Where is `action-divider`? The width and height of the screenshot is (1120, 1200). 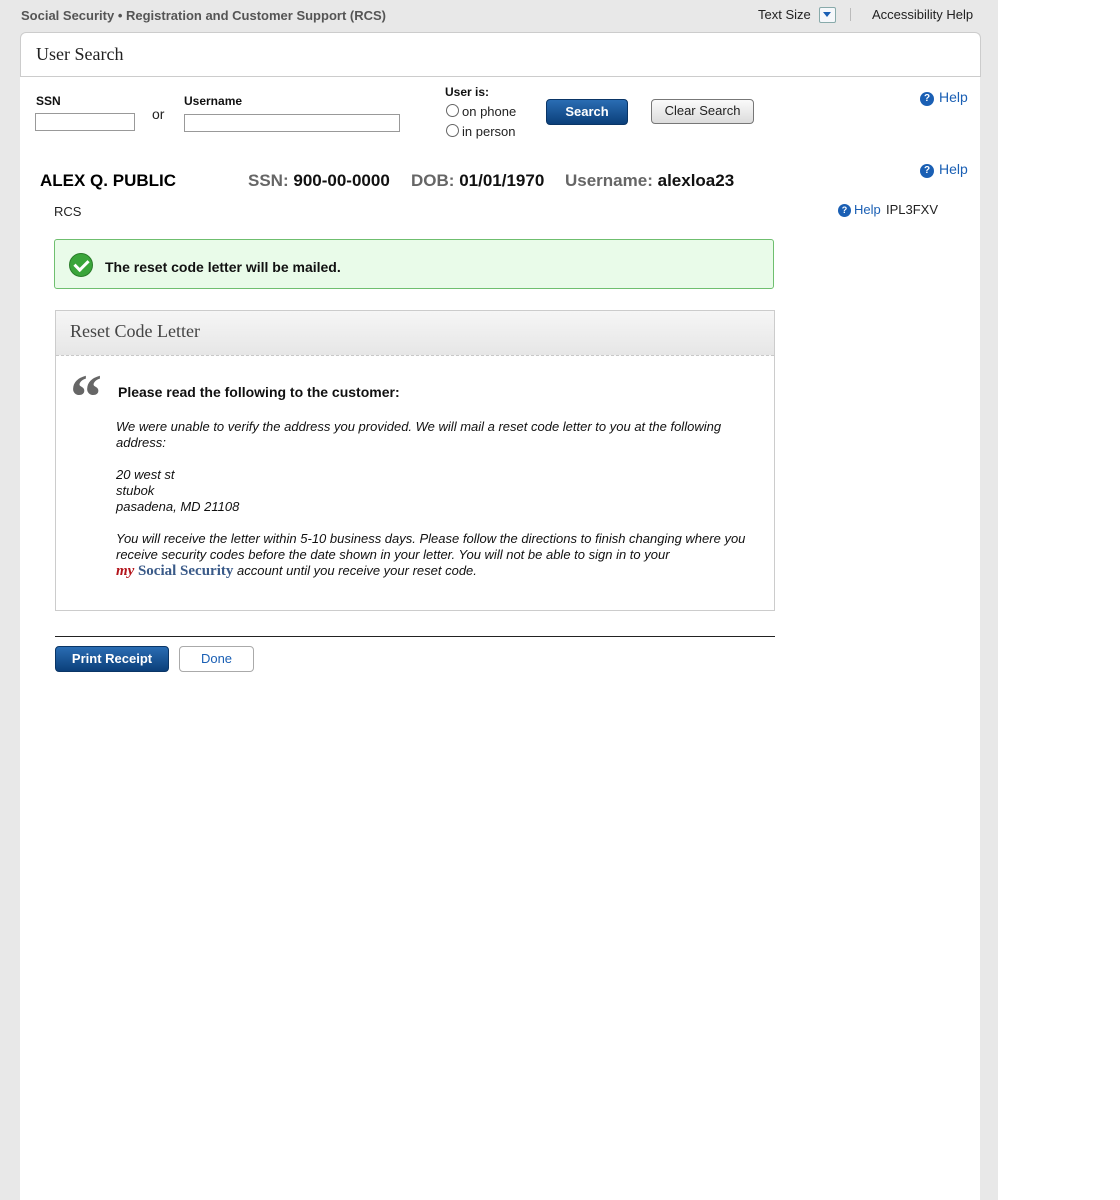 action-divider is located at coordinates (415, 636).